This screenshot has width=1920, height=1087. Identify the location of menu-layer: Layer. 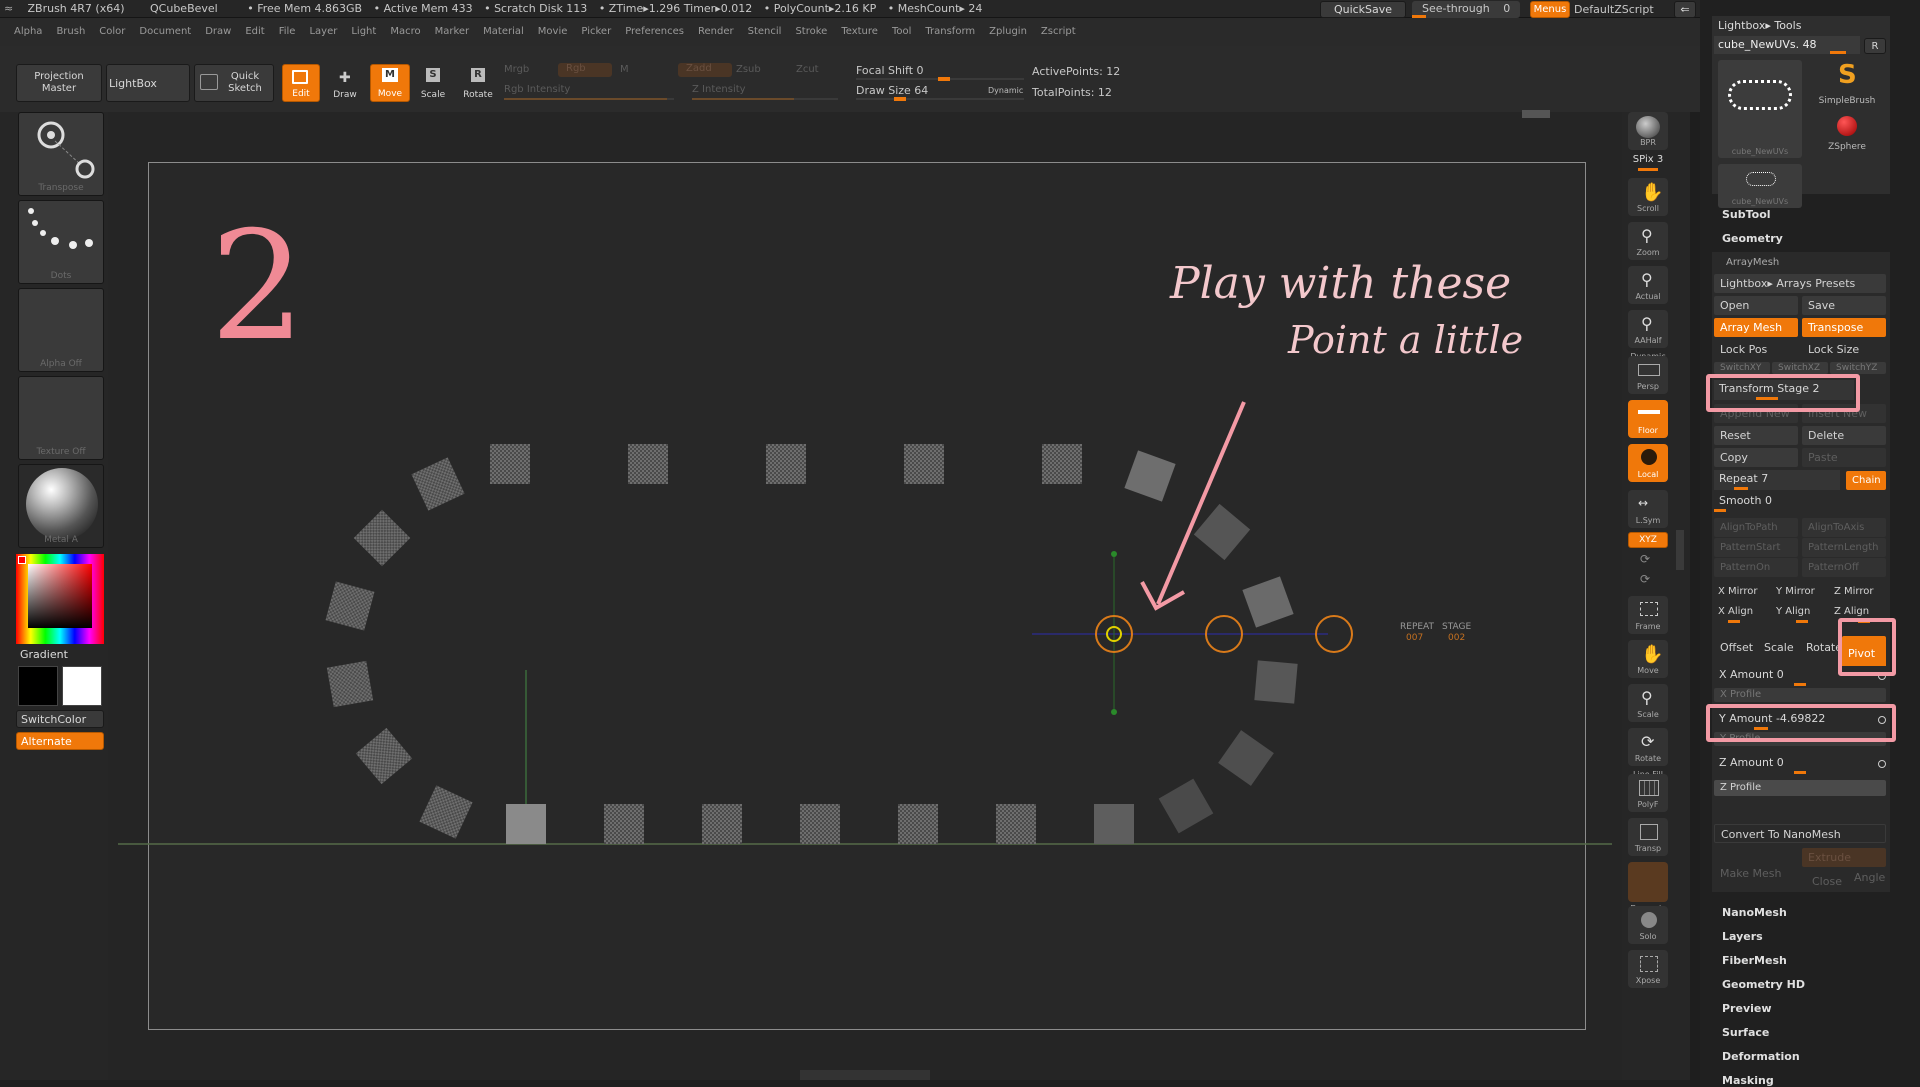
(323, 32).